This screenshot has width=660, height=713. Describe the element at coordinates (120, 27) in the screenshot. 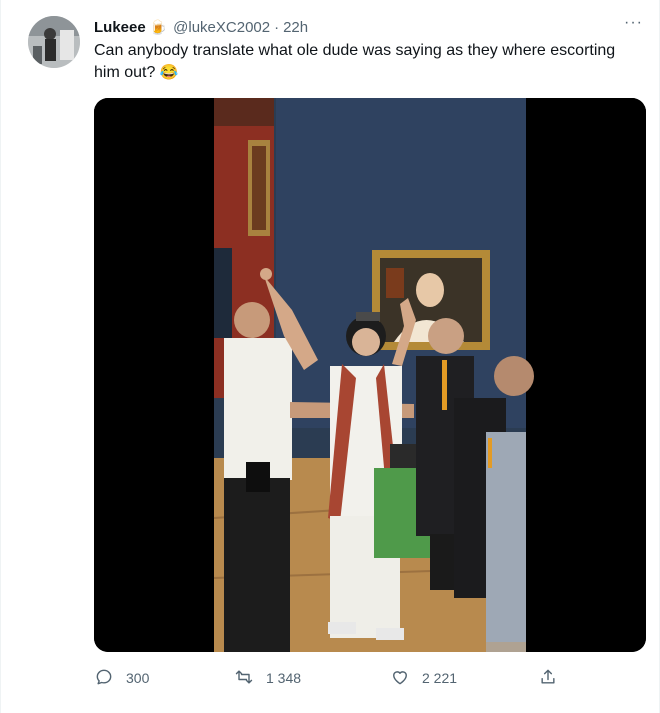

I see `display-name: Lukeee` at that location.